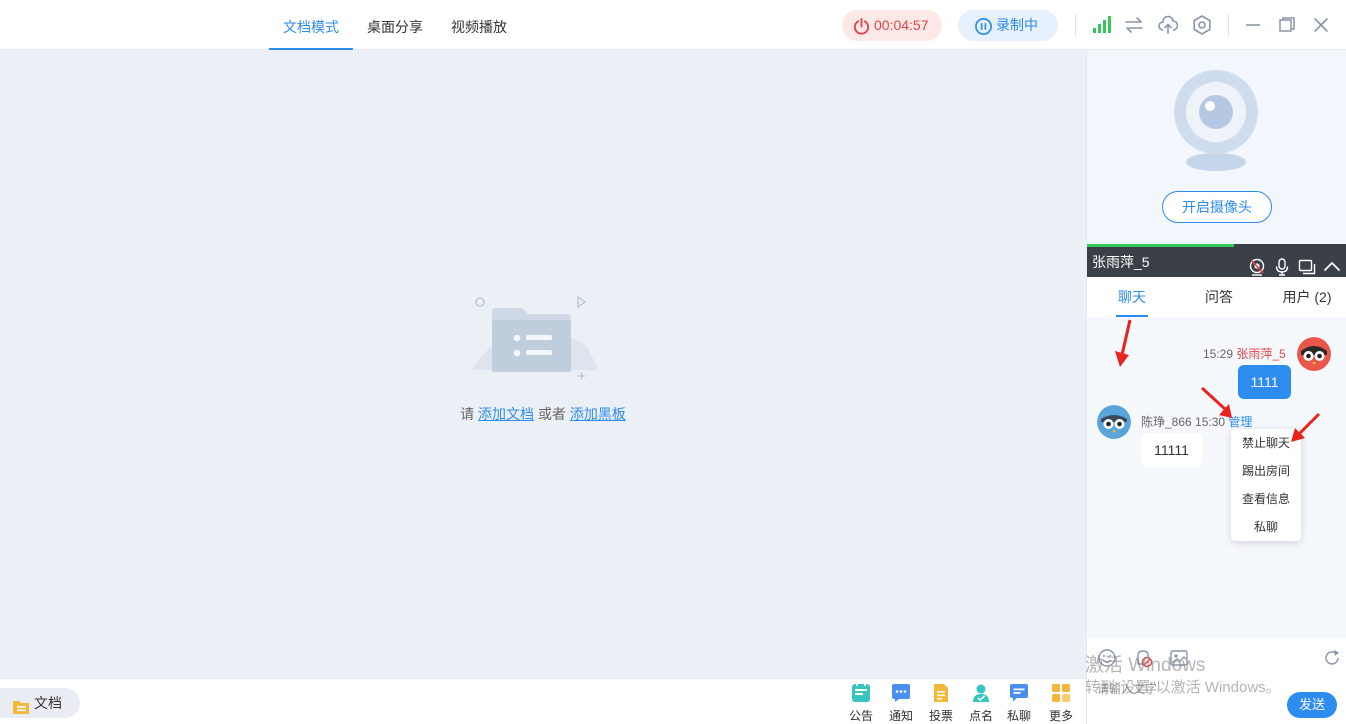 The height and width of the screenshot is (724, 1346). What do you see at coordinates (551, 414) in the screenshot?
I see `empty-or: 或者` at bounding box center [551, 414].